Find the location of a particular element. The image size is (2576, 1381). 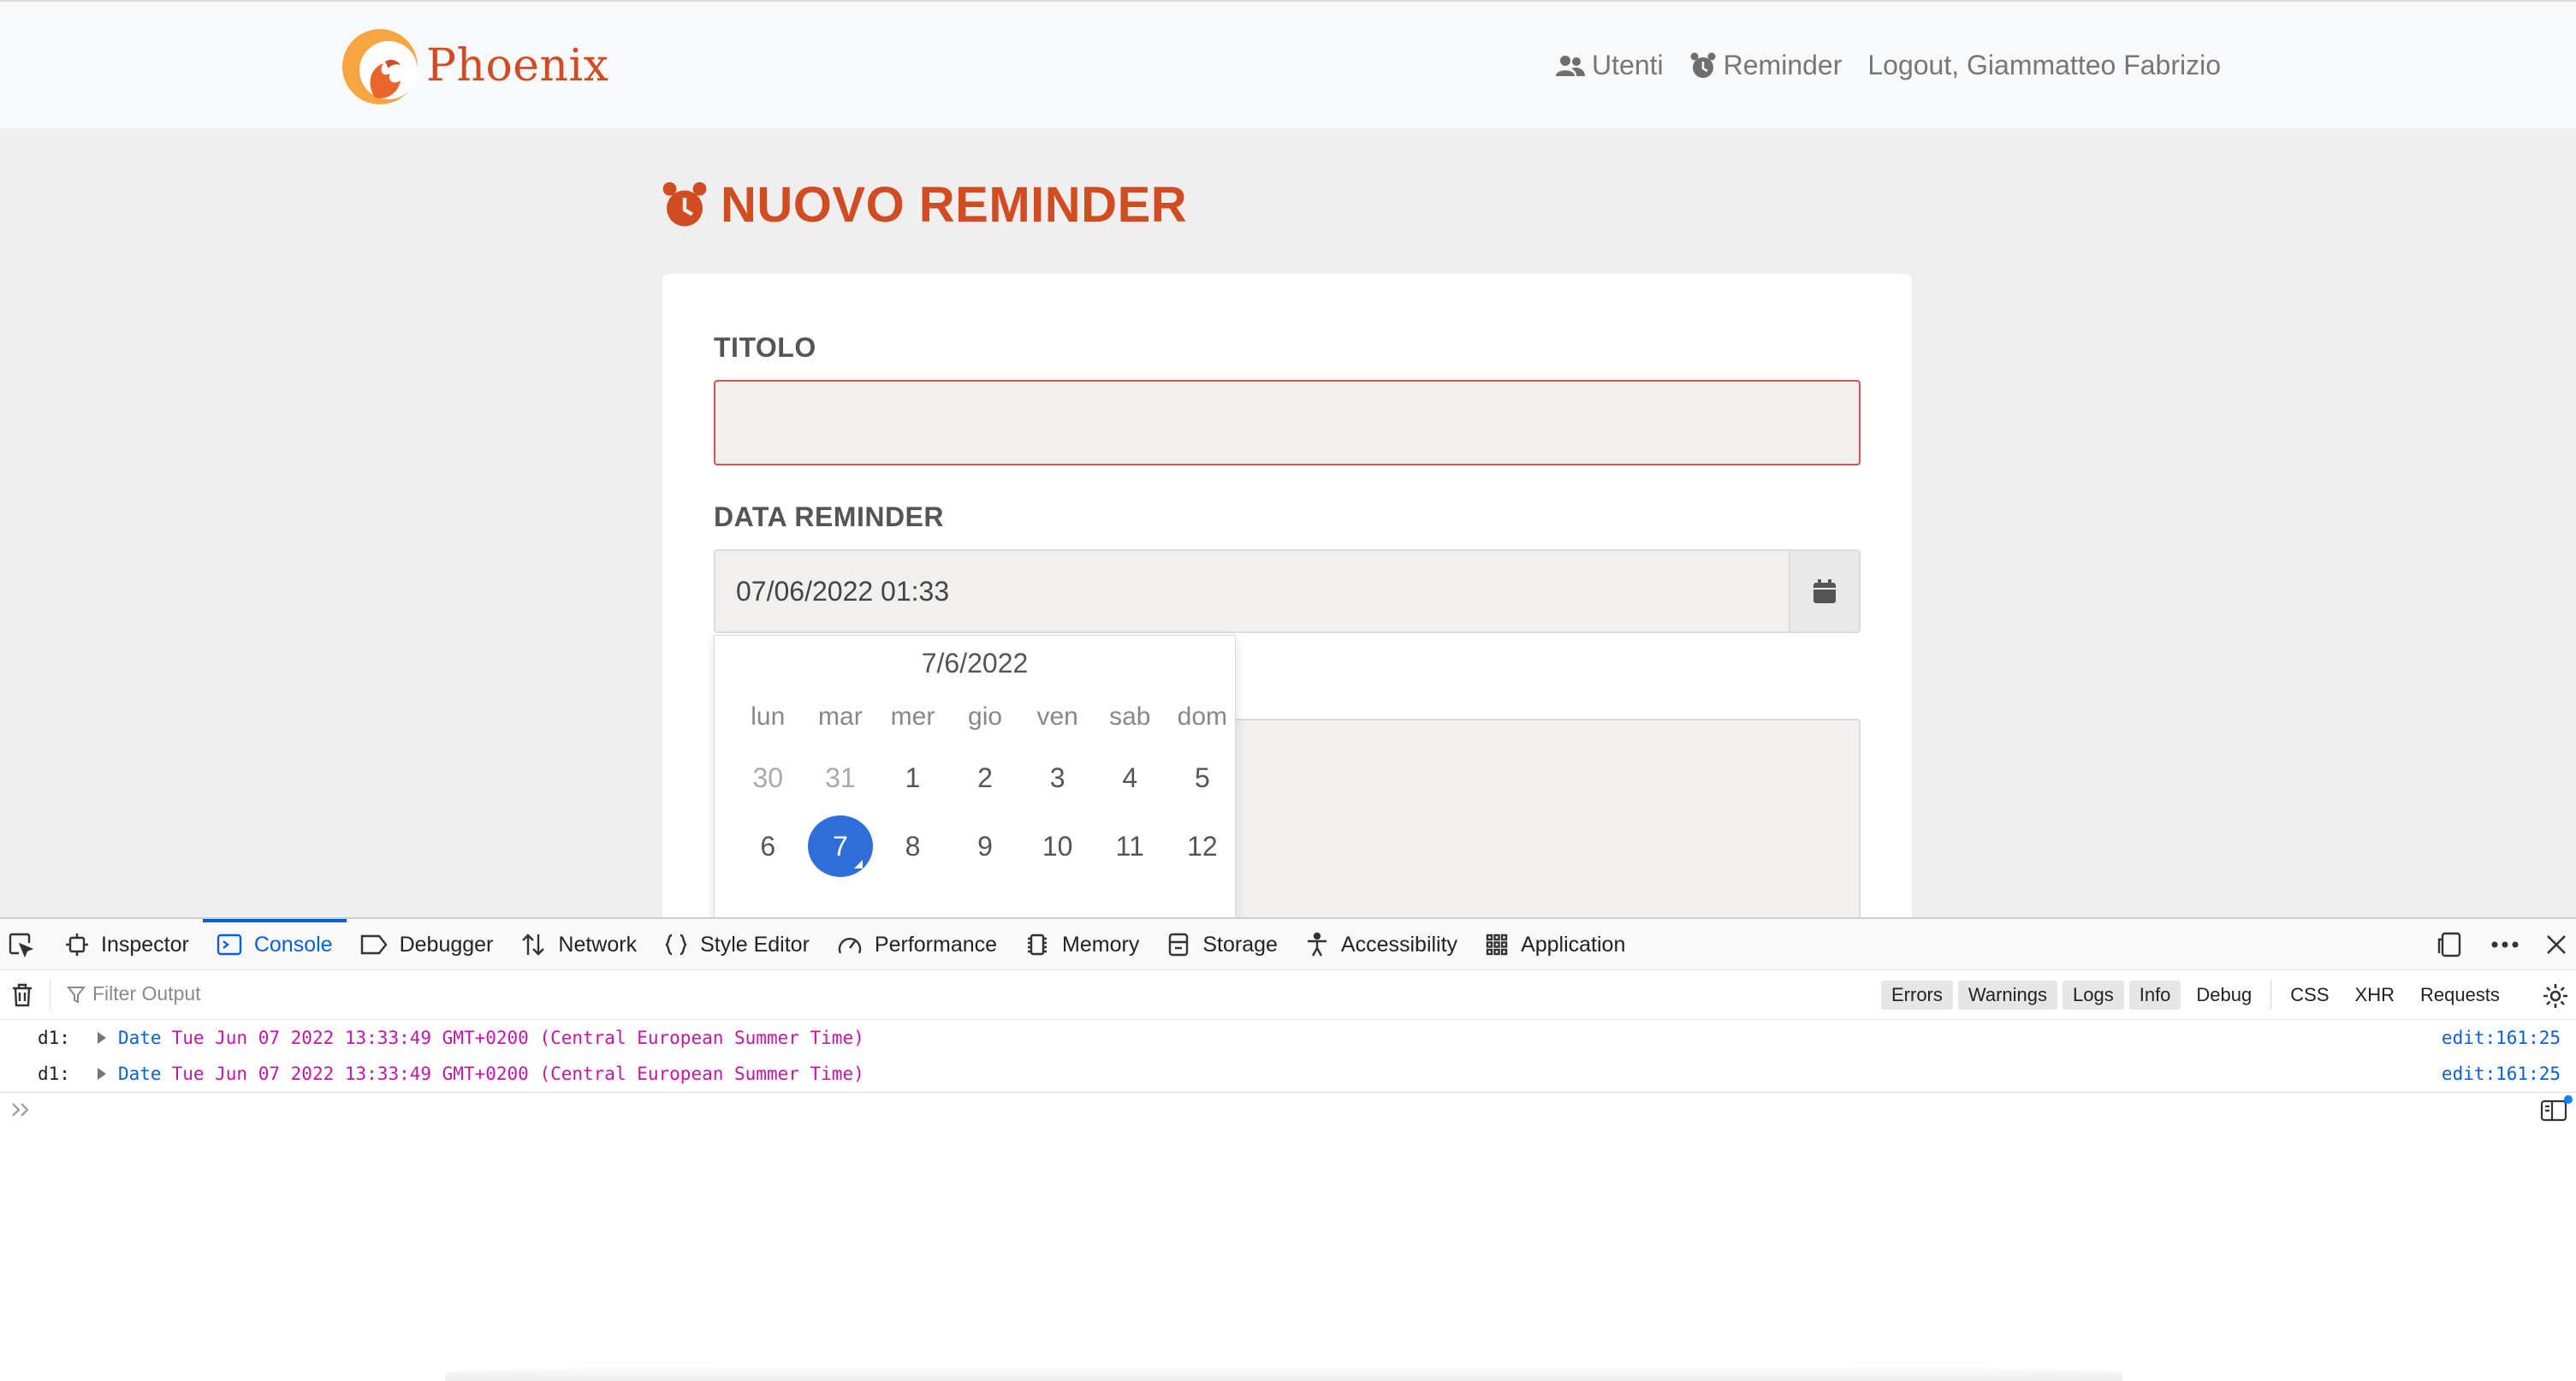

calendar-icon is located at coordinates (1824, 591).